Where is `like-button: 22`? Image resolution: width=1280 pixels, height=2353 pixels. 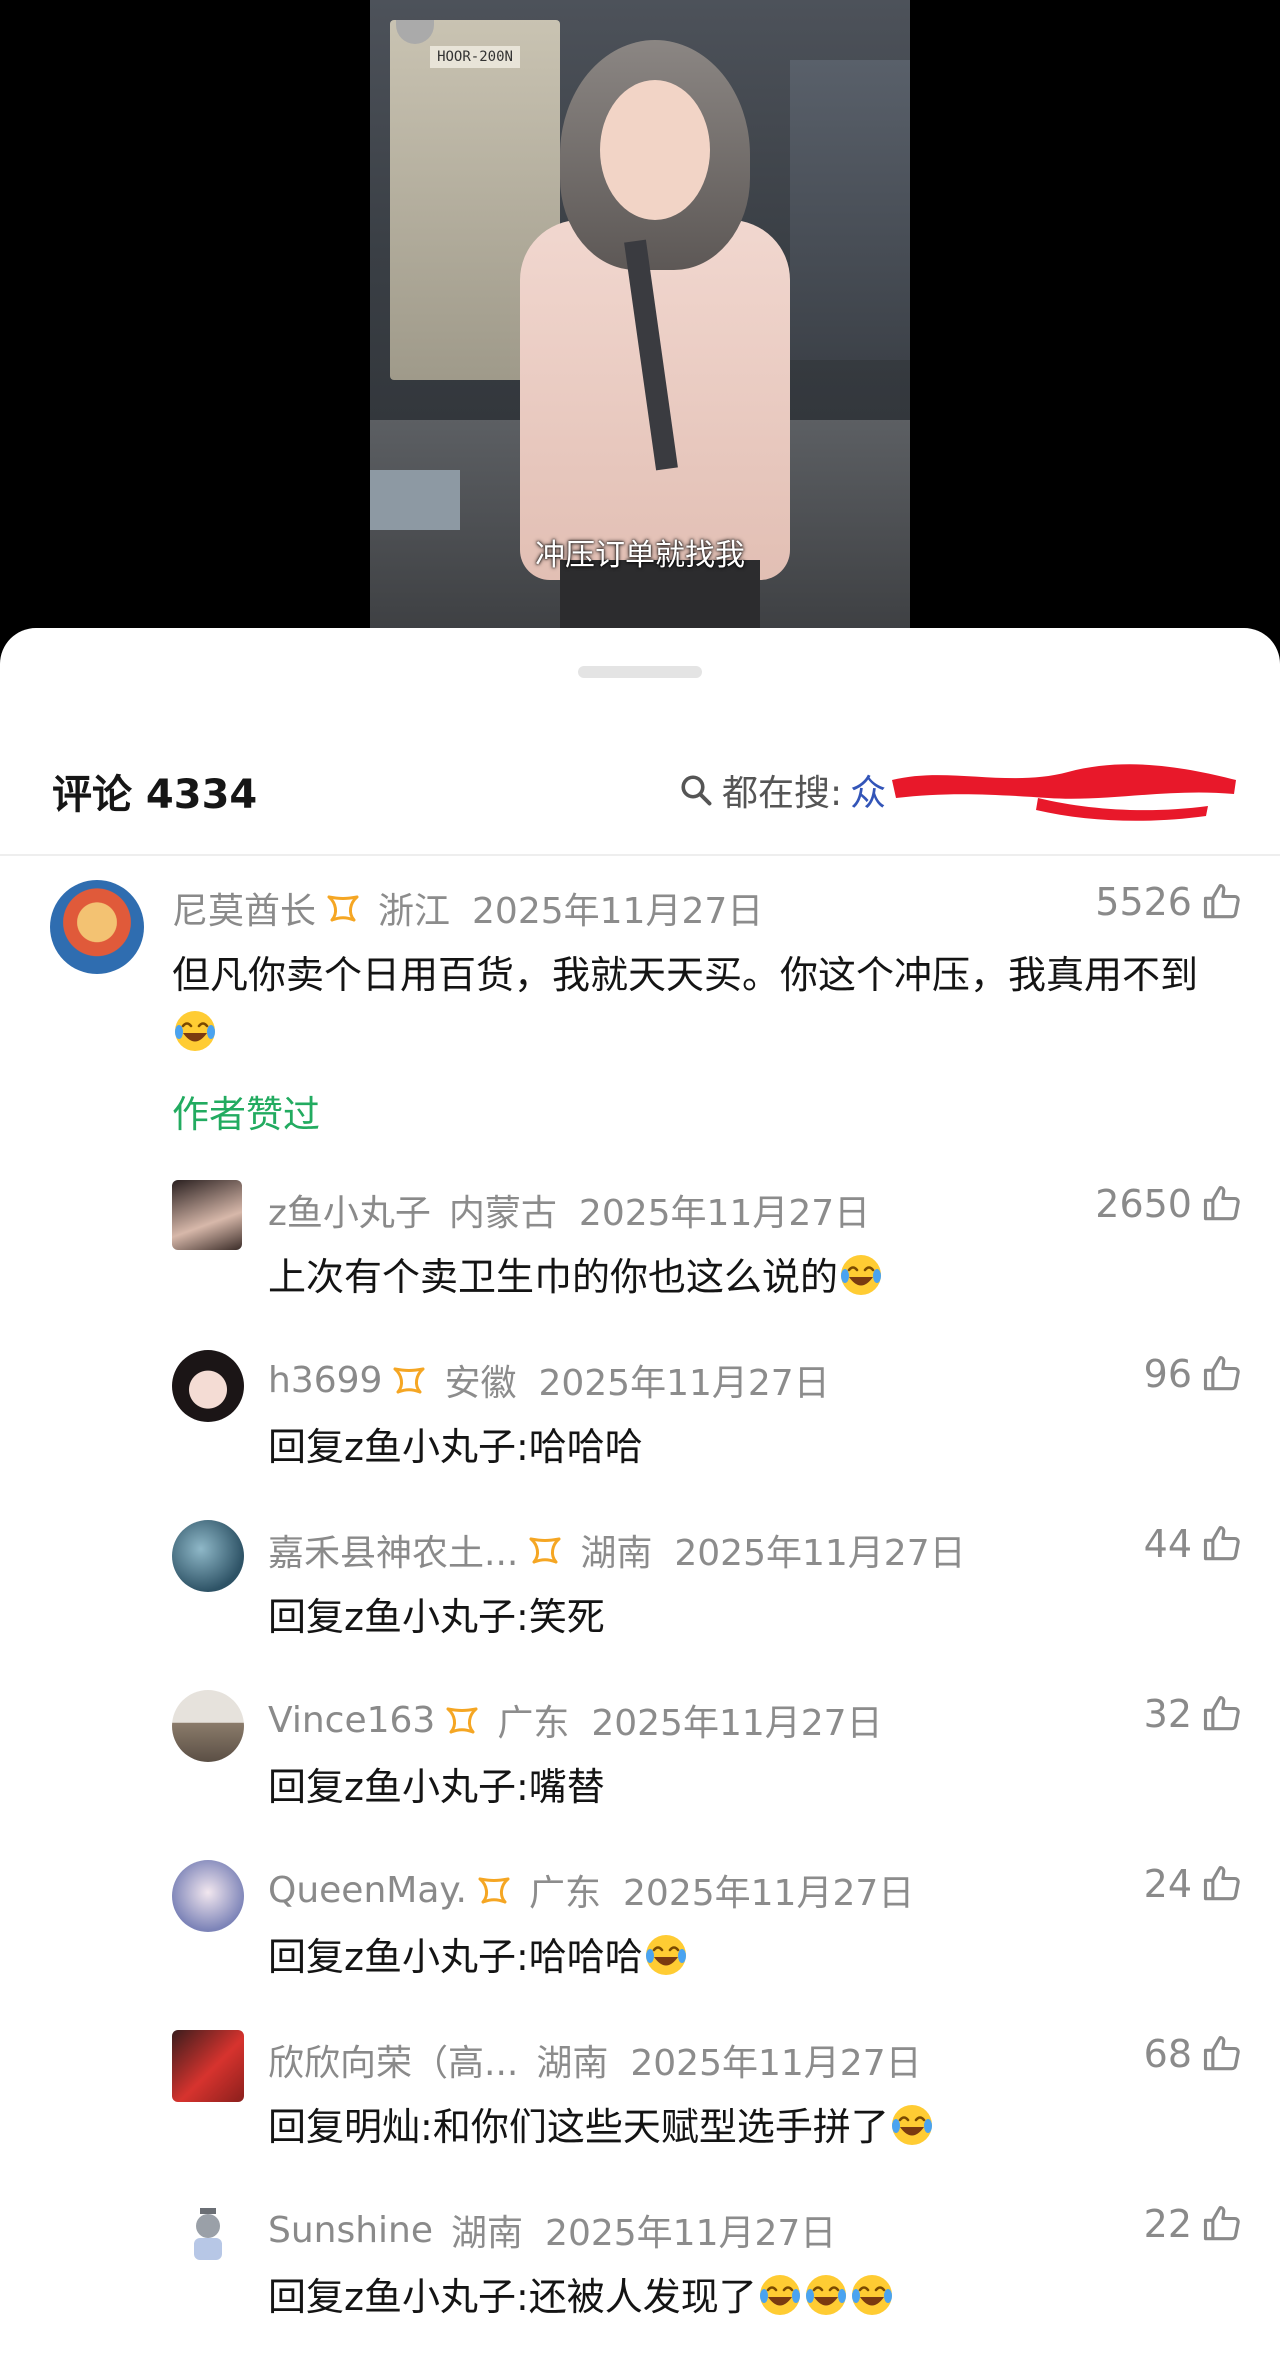
like-button: 22 is located at coordinates (1194, 2224).